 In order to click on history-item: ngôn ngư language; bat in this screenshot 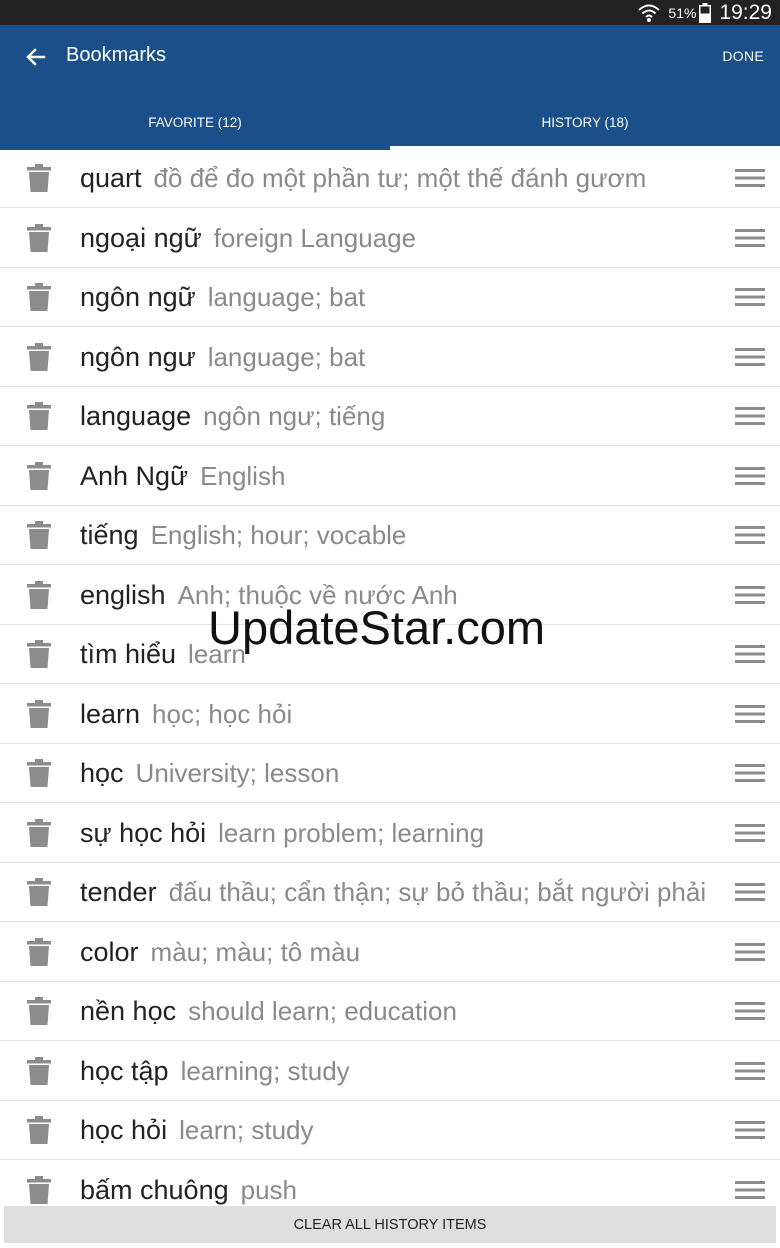, I will do `click(390, 357)`.